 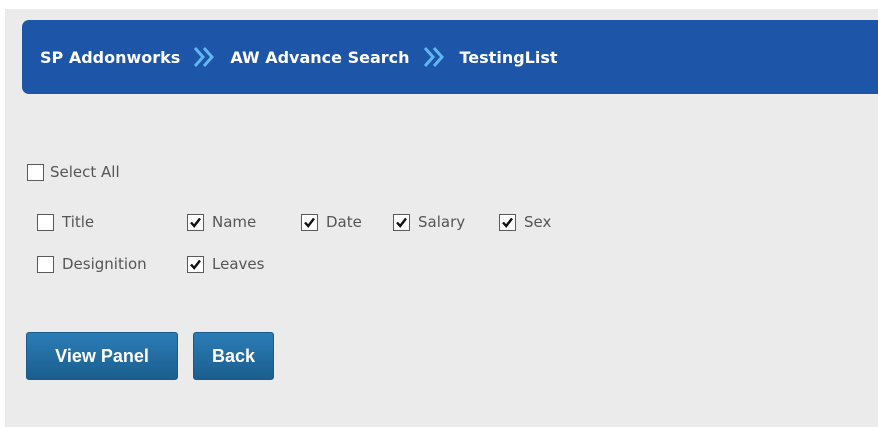 I want to click on view-panel-button: View Panel, so click(x=102, y=356).